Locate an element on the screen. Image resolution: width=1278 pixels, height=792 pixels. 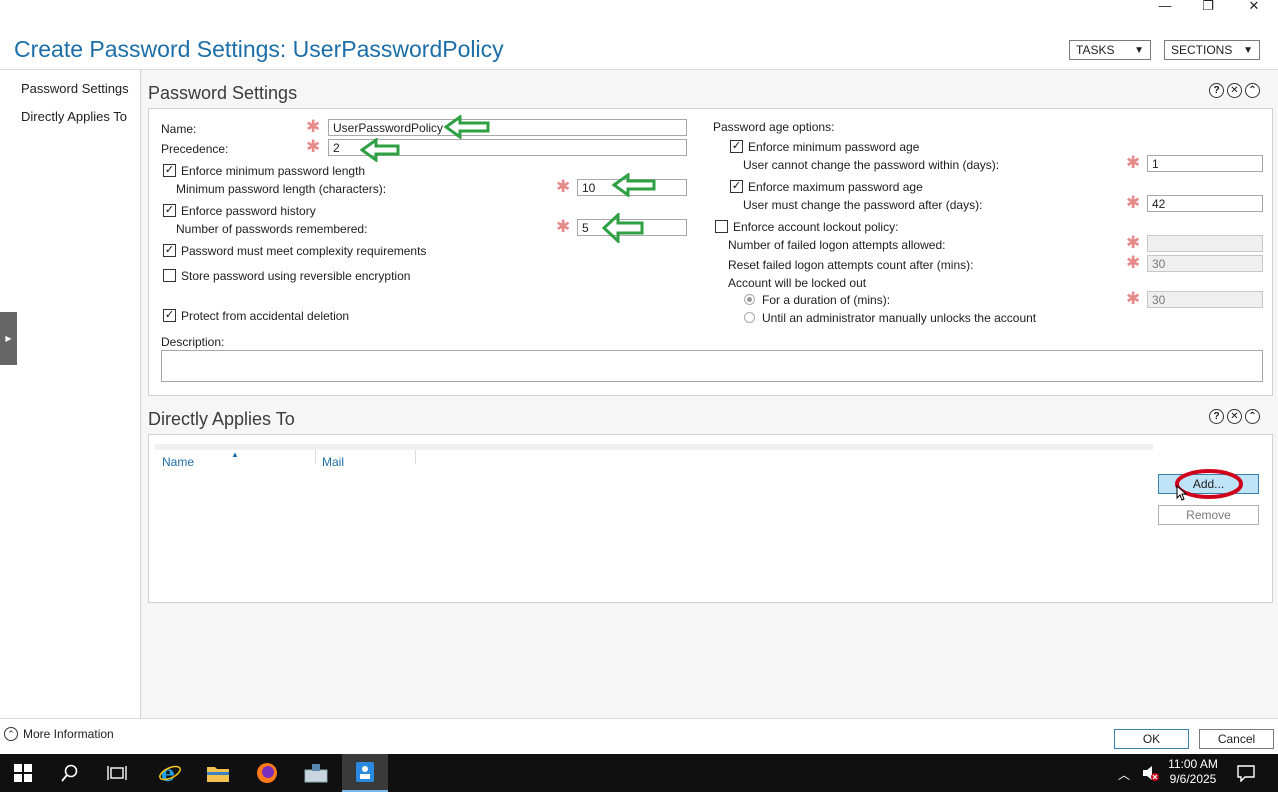
tasks-label: TASKS is located at coordinates (1095, 50).